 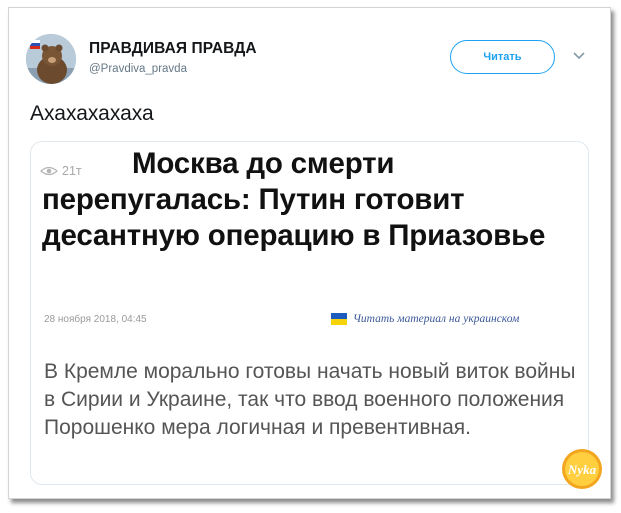 I want to click on card-date: 28 ноября 2018, 04:45, so click(x=95, y=319).